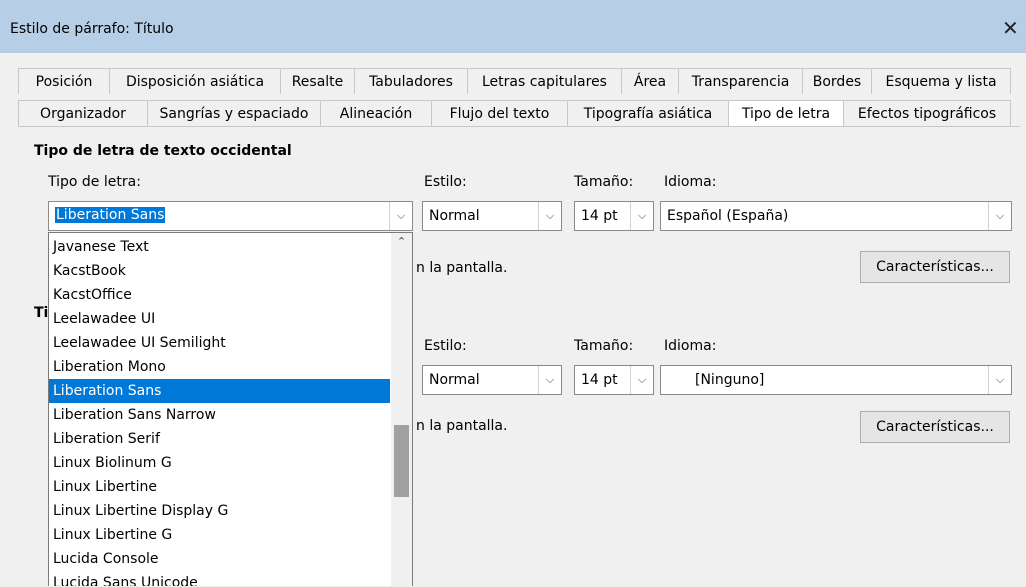 The height and width of the screenshot is (587, 1026). I want to click on asian-style-combobox: Normal ⌵, so click(492, 380).